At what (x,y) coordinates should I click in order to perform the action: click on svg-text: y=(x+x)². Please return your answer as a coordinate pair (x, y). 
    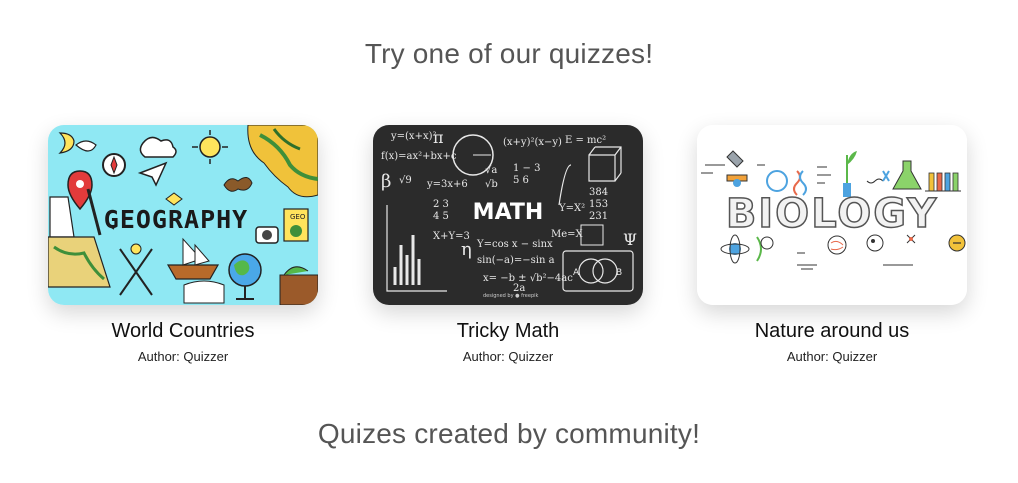
    Looking at the image, I should click on (413, 136).